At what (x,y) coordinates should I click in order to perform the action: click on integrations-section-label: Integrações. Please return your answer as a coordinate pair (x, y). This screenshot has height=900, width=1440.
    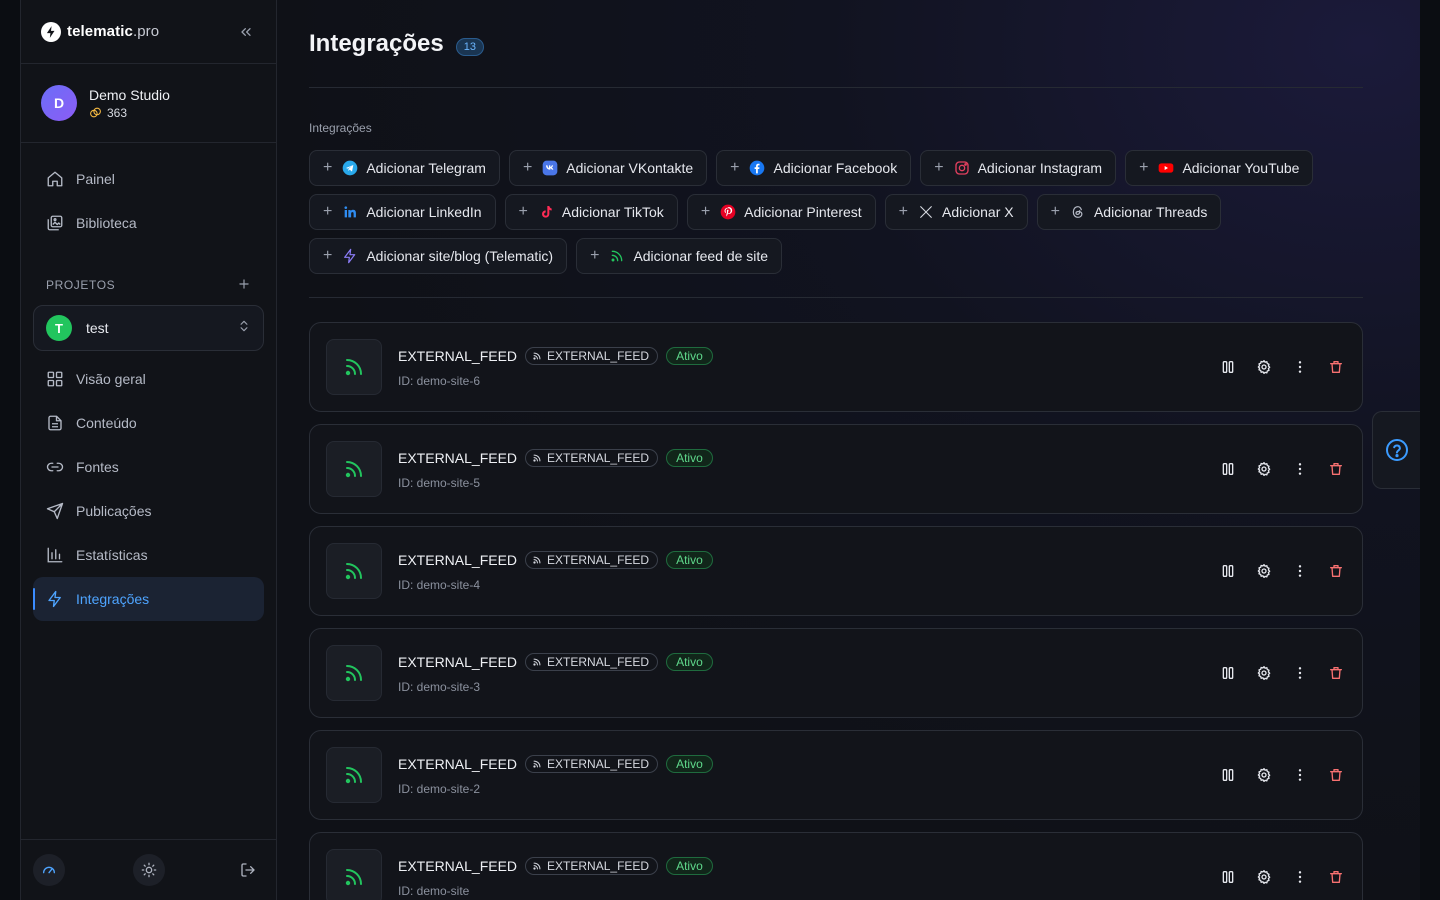
    Looking at the image, I should click on (340, 128).